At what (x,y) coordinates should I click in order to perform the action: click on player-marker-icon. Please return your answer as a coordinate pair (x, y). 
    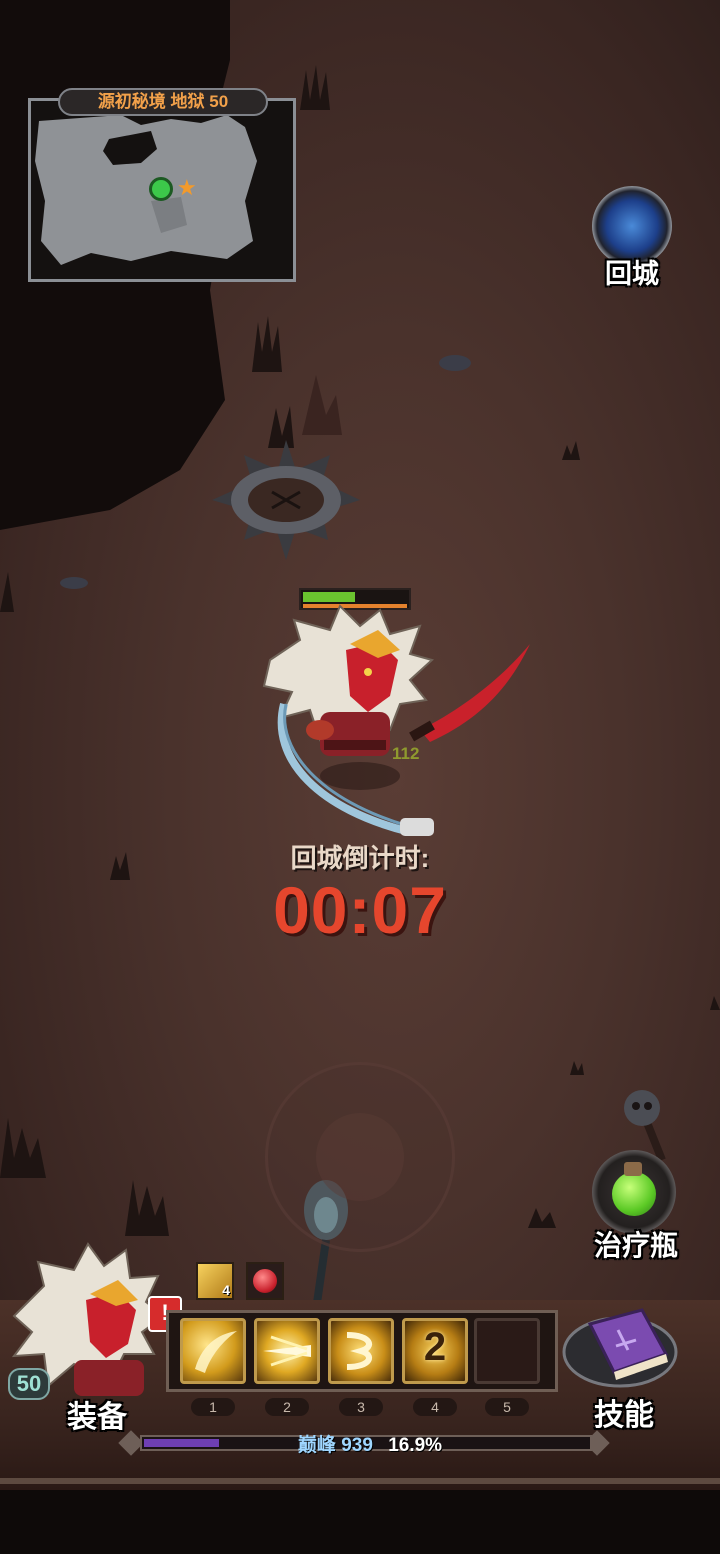
    Looking at the image, I should click on (161, 189).